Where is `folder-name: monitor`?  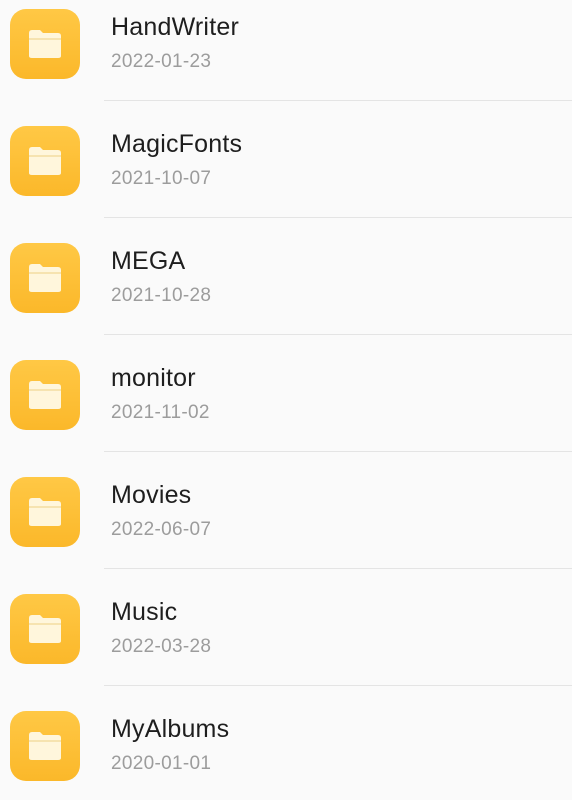
folder-name: monitor is located at coordinates (153, 378).